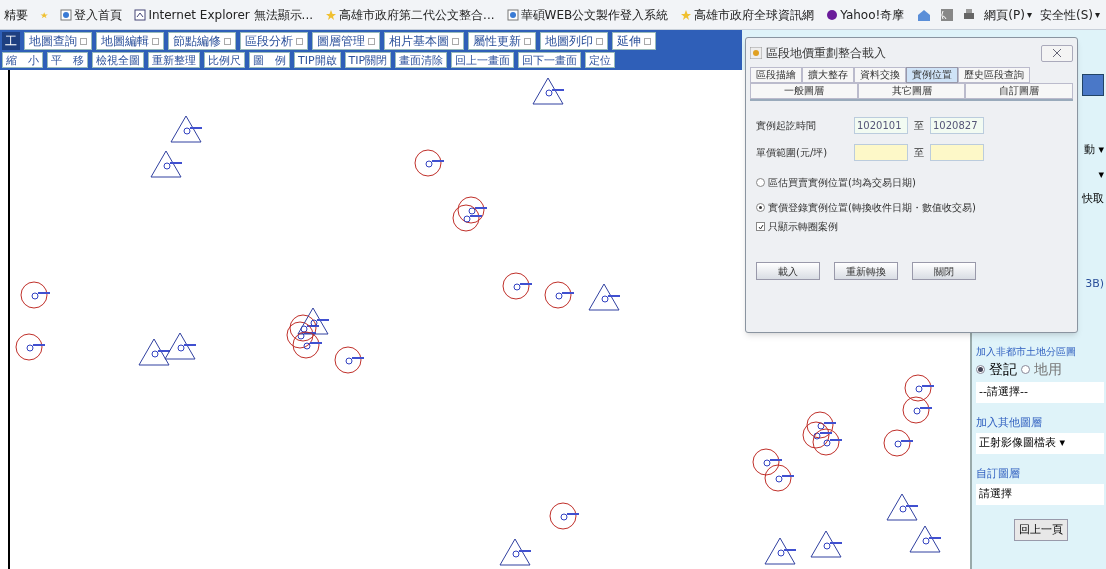 This screenshot has height=569, width=1106. What do you see at coordinates (776, 75) in the screenshot?
I see `tab: 區段描繪` at bounding box center [776, 75].